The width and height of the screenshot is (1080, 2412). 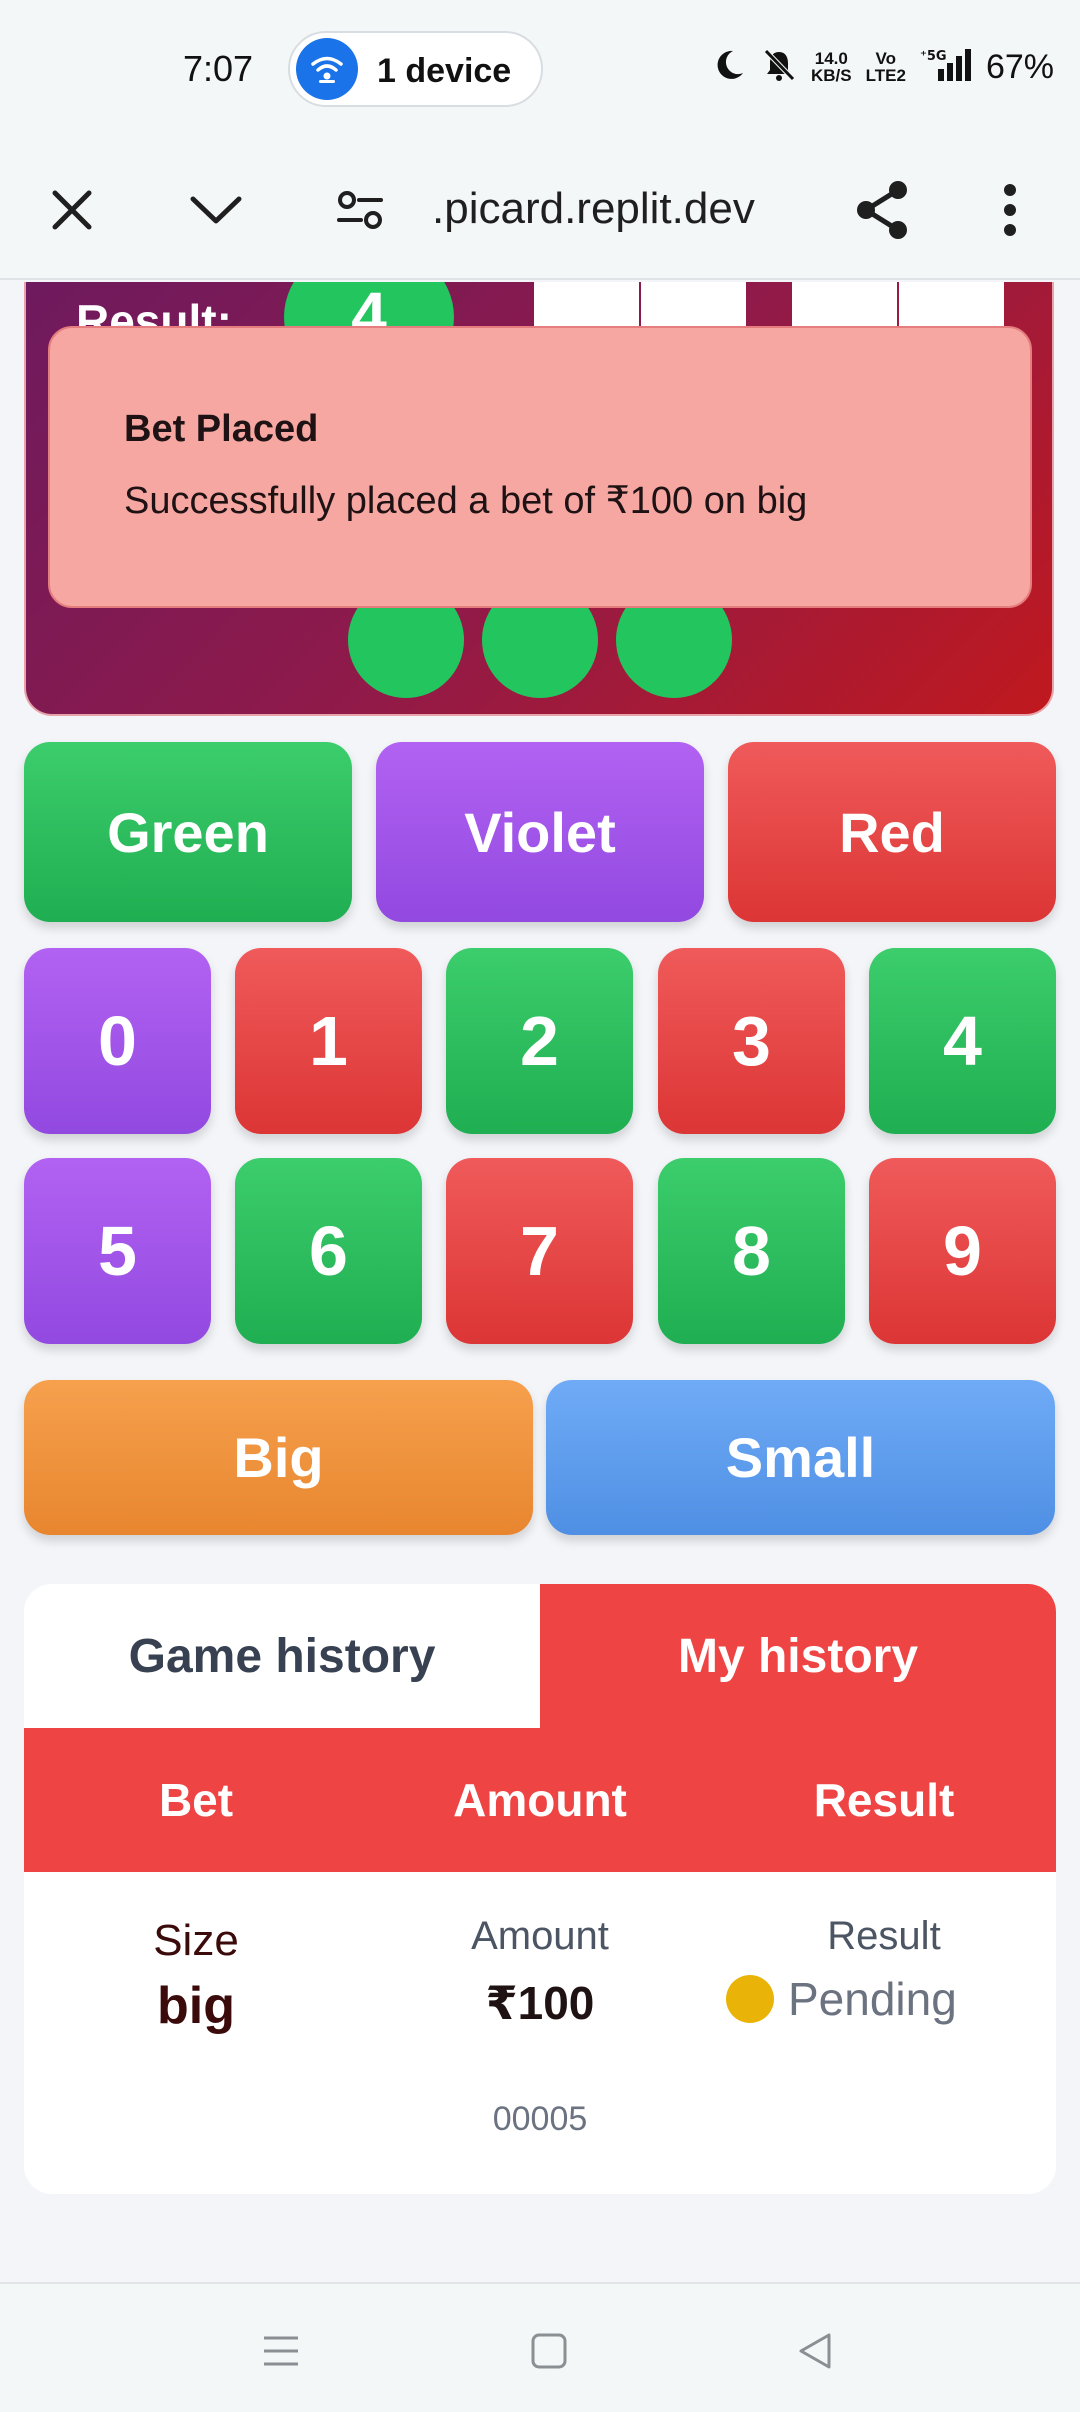 What do you see at coordinates (884, 1800) in the screenshot?
I see `column-header-result: Result` at bounding box center [884, 1800].